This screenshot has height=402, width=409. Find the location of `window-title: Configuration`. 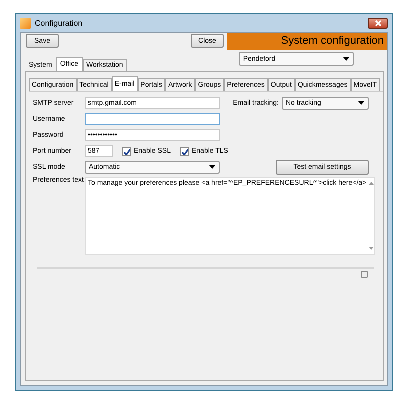

window-title: Configuration is located at coordinates (59, 23).